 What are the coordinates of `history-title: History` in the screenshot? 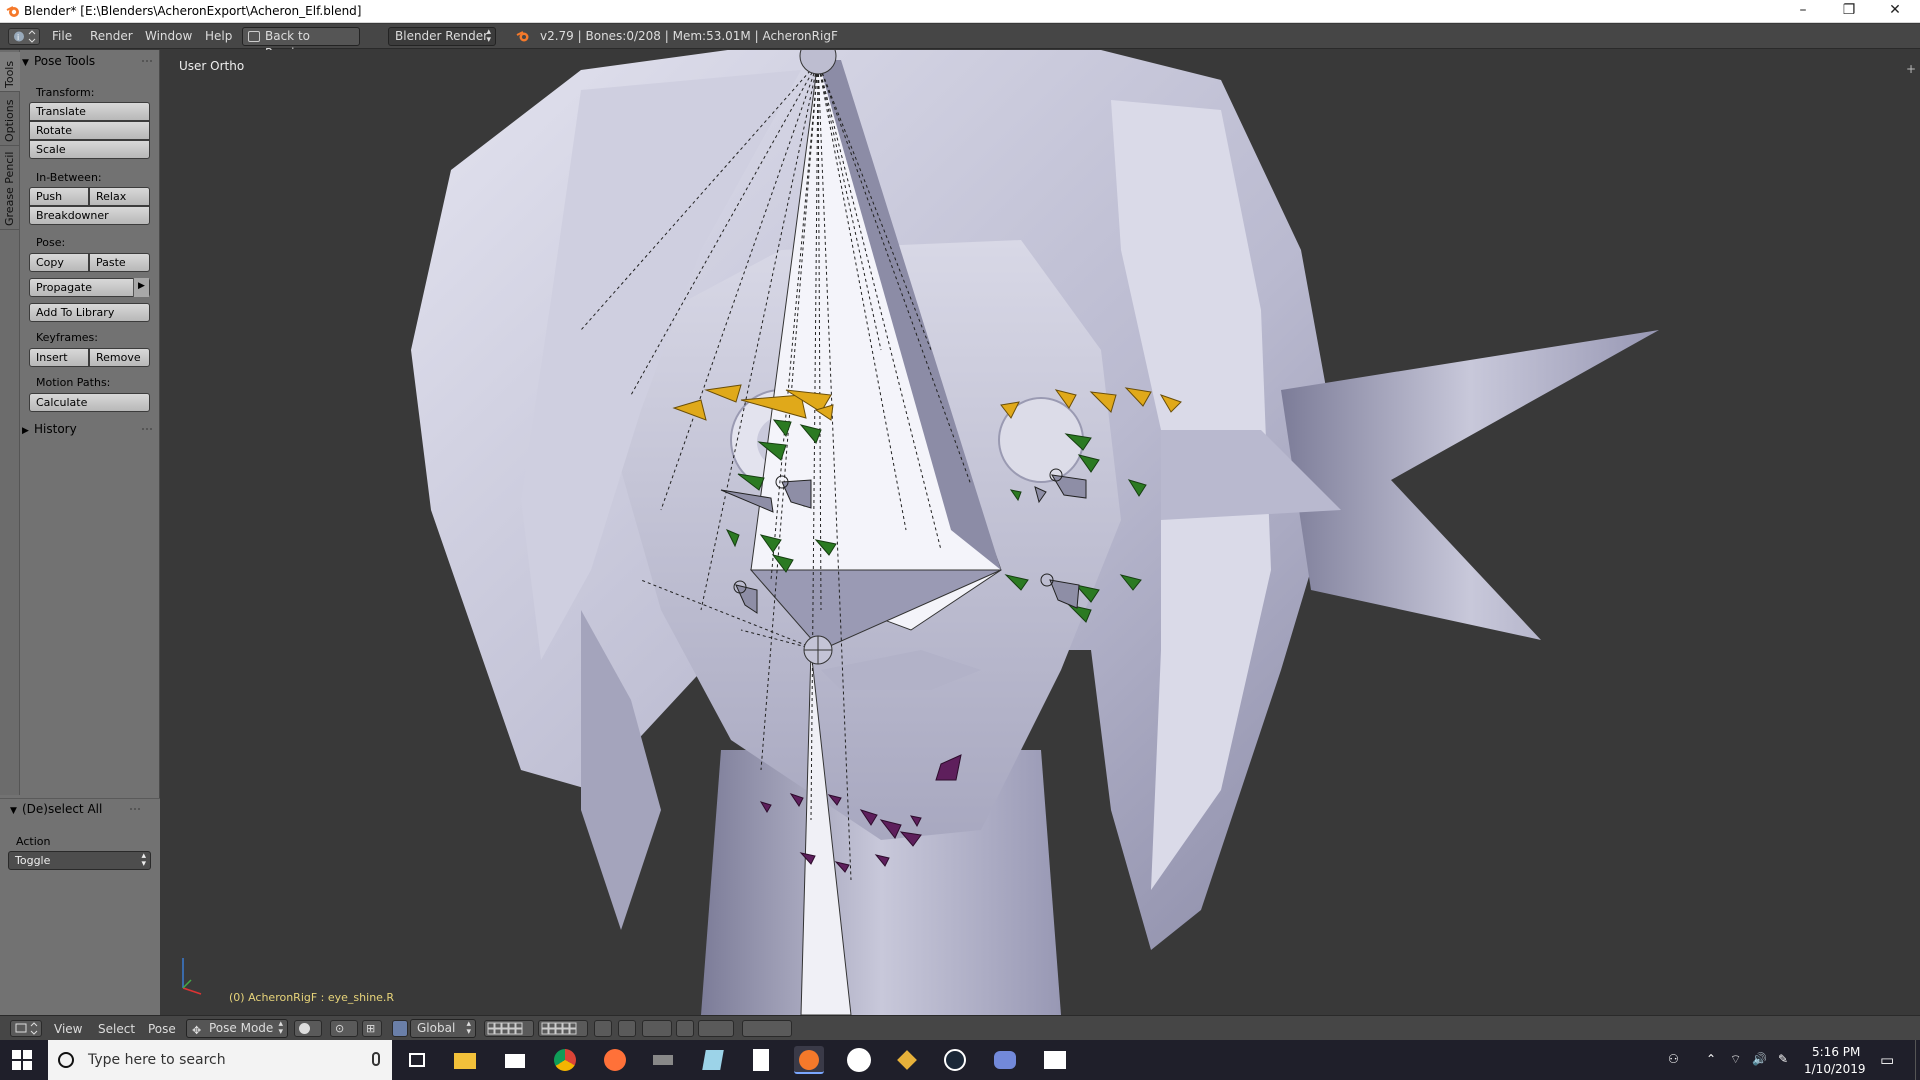 It's located at (55, 429).